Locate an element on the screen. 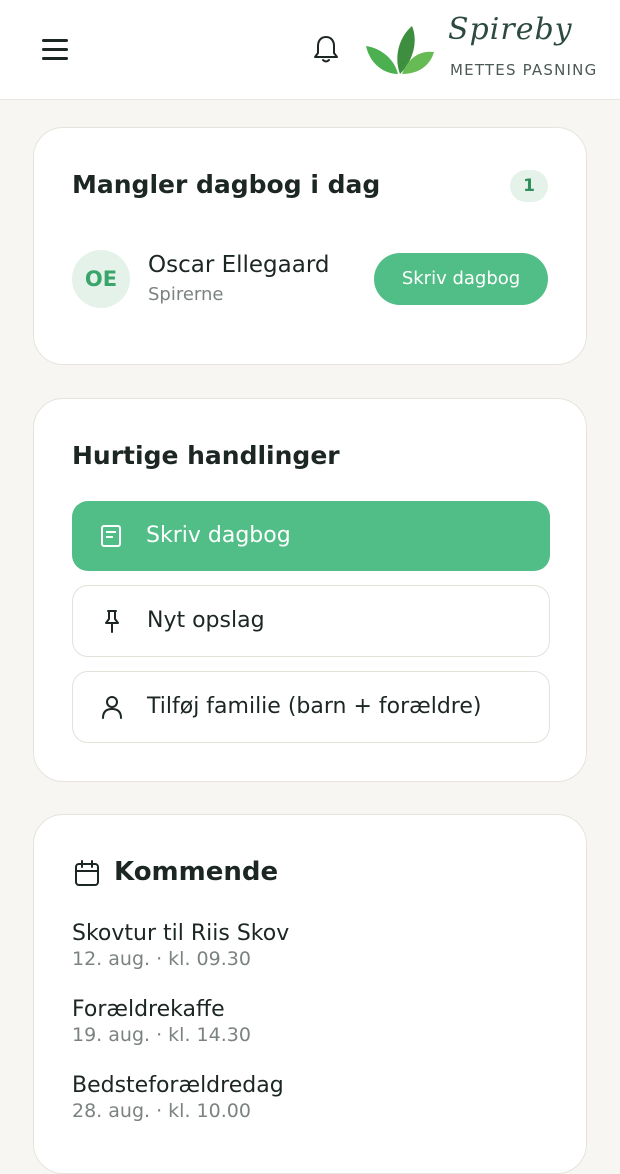 The height and width of the screenshot is (1174, 620). person-icon is located at coordinates (112, 707).